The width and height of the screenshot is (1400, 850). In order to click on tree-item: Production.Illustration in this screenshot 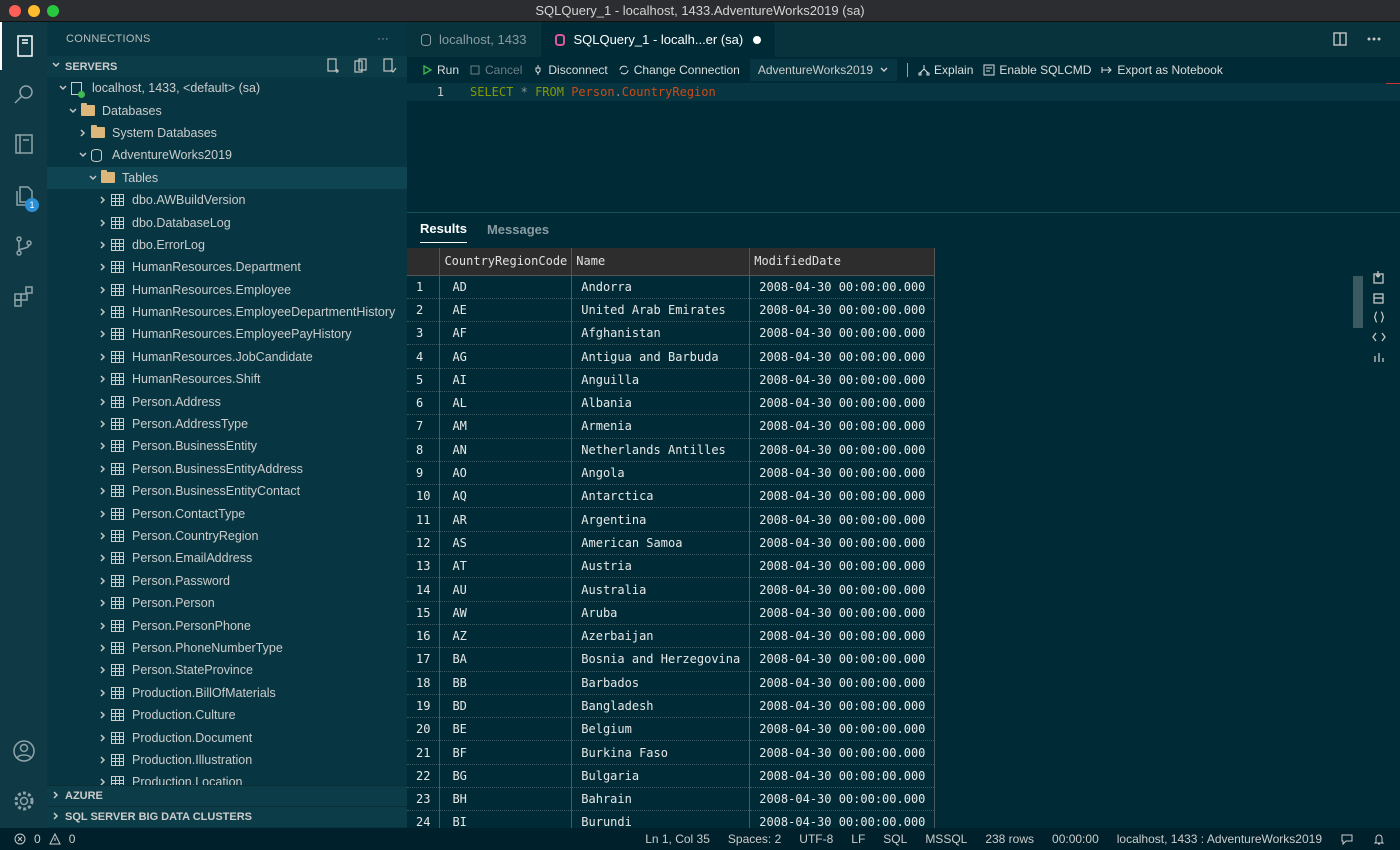, I will do `click(227, 760)`.